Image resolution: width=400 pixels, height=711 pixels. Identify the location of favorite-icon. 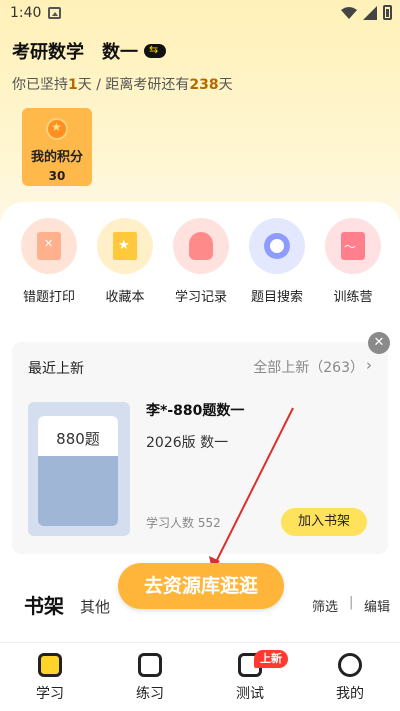
(125, 246).